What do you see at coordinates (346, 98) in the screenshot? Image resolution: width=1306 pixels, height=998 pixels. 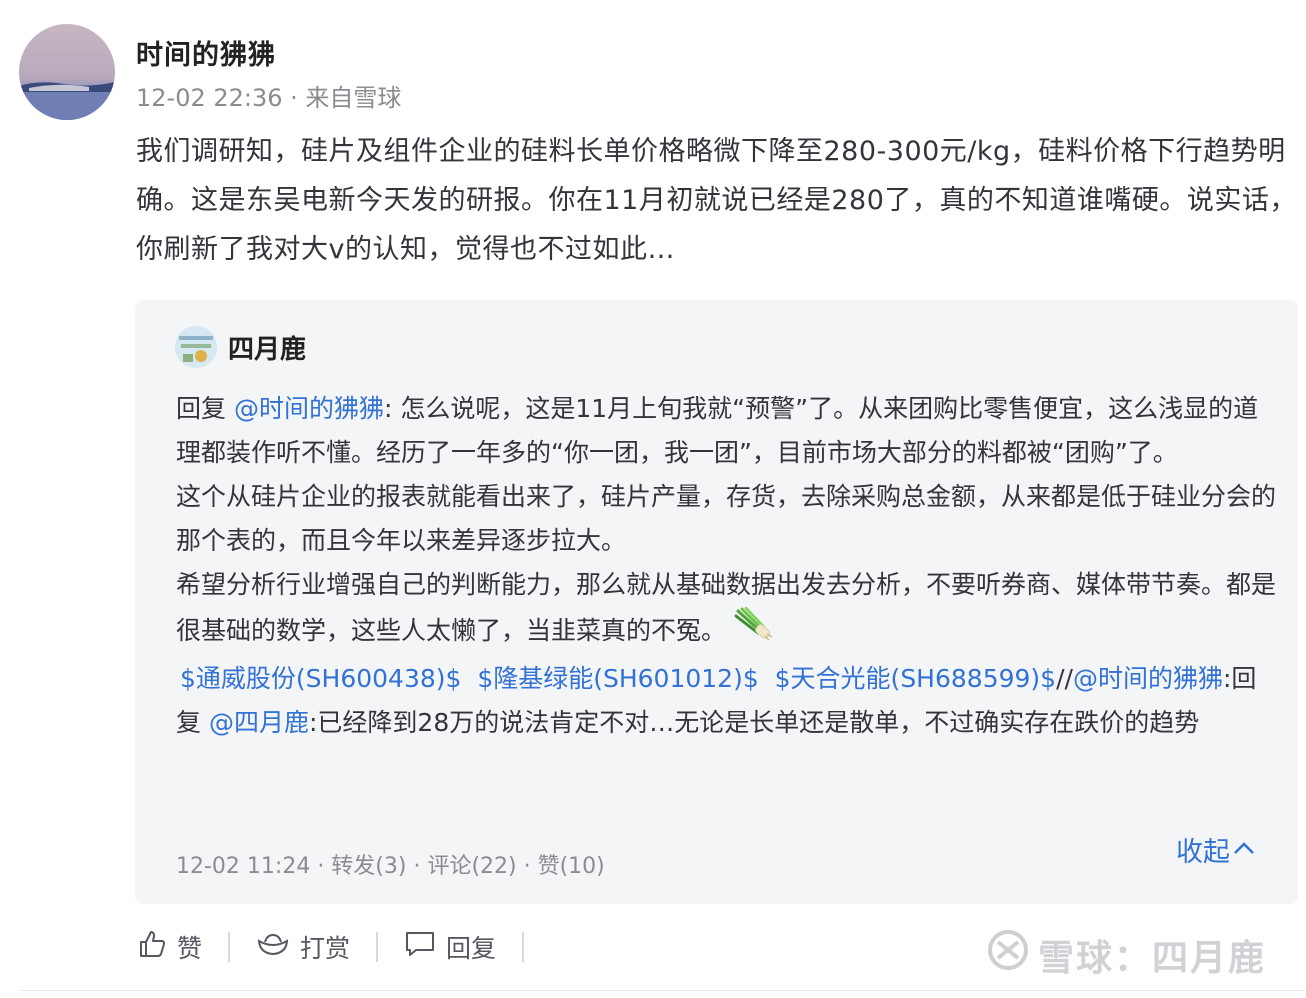 I see `post-source: · 来自雪球` at bounding box center [346, 98].